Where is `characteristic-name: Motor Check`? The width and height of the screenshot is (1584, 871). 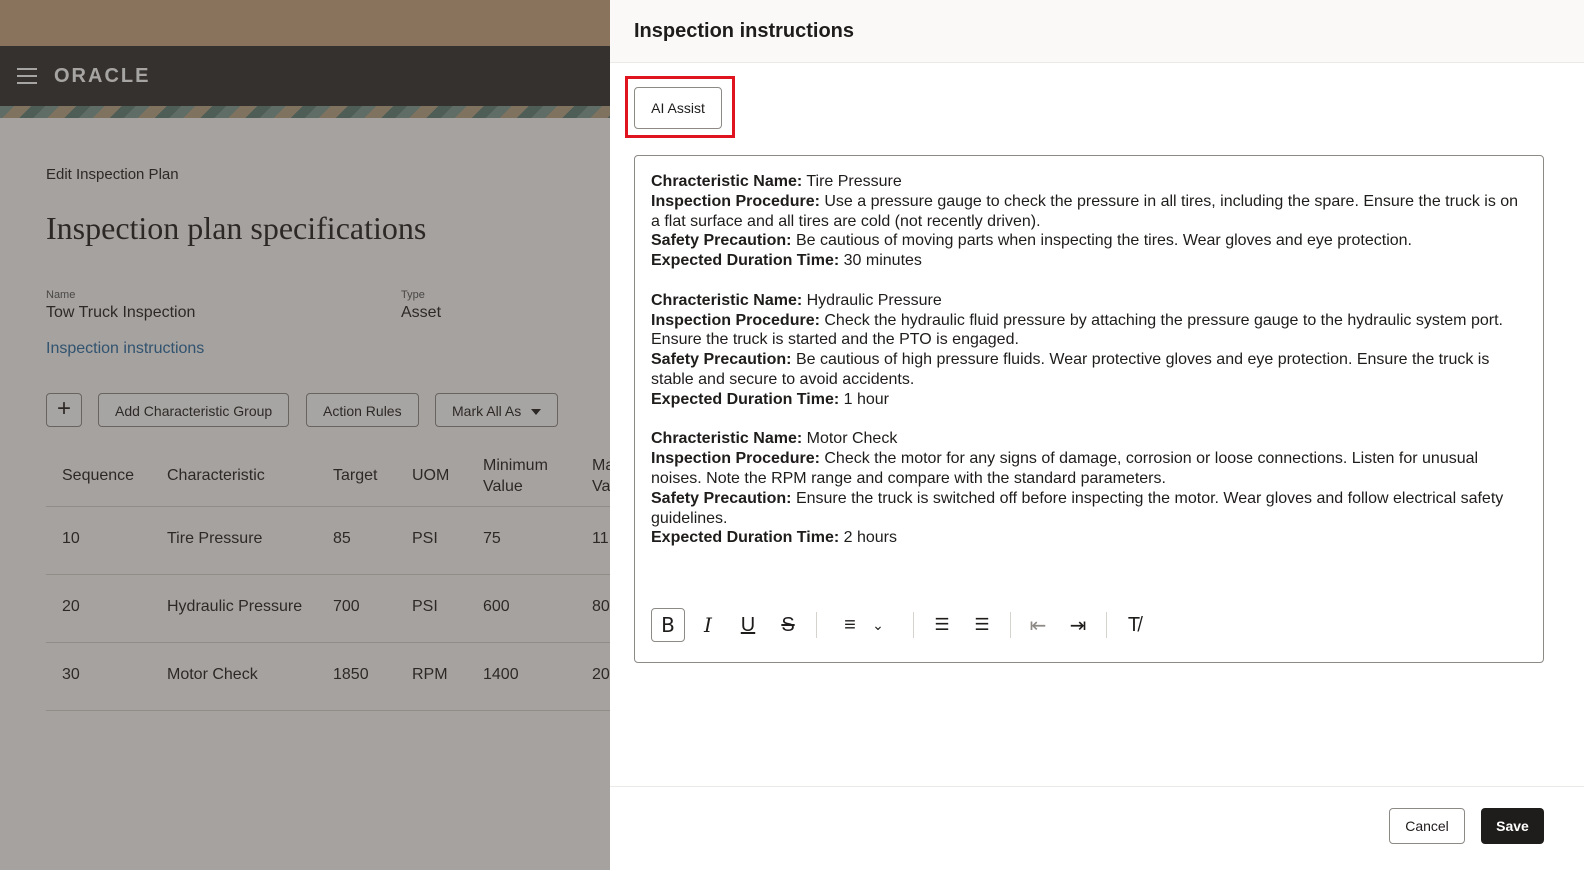 characteristic-name: Motor Check is located at coordinates (852, 439).